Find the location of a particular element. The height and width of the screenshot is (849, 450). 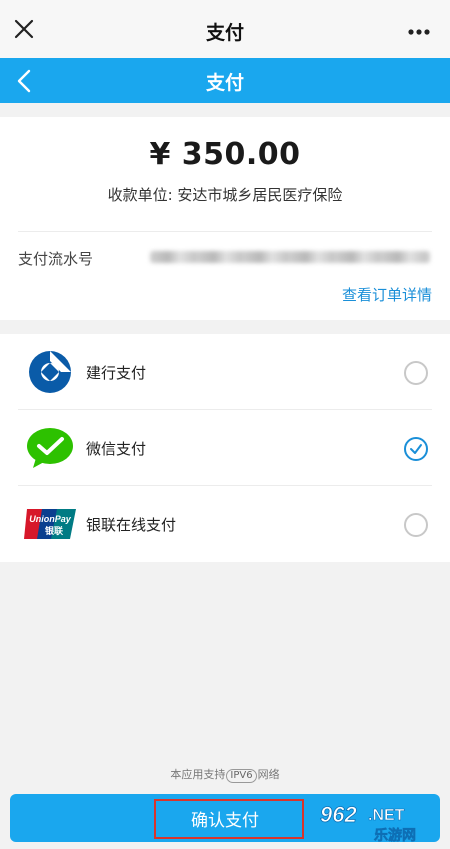

payment-method-label: 银联在线支付 is located at coordinates (131, 525).